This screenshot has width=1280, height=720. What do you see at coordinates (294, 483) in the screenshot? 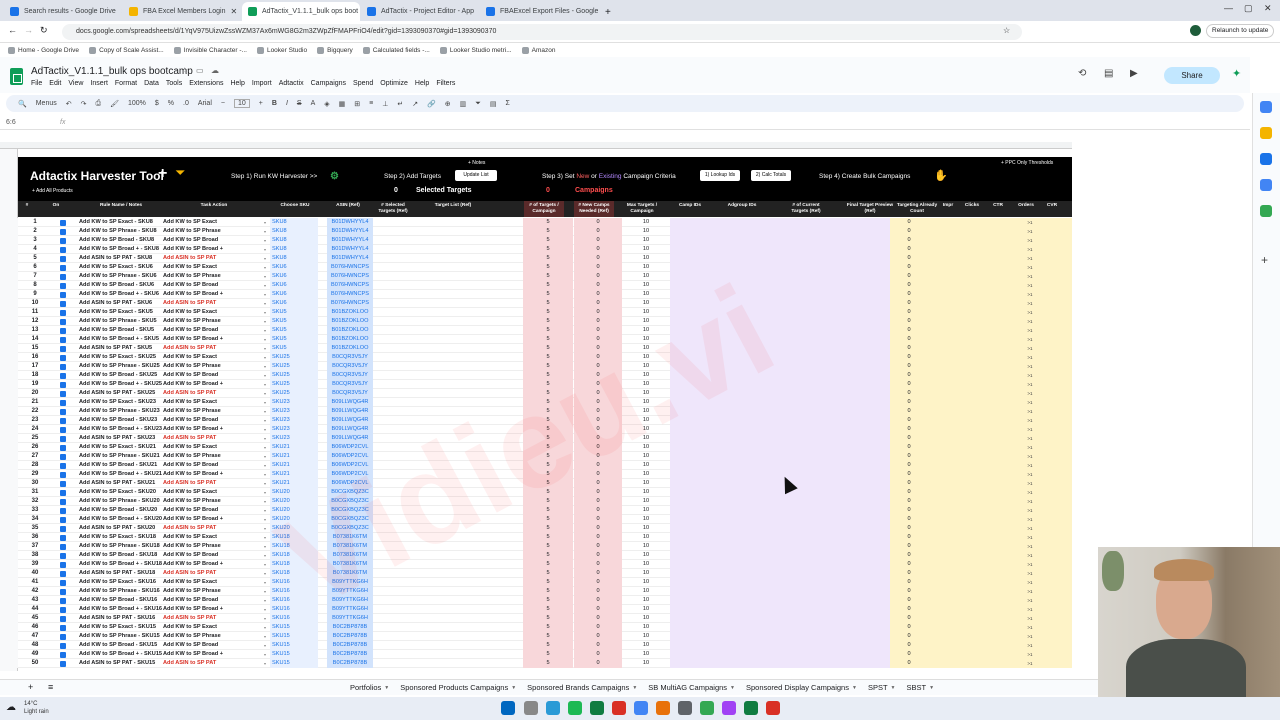
I see `sku-select: SKU21` at bounding box center [294, 483].